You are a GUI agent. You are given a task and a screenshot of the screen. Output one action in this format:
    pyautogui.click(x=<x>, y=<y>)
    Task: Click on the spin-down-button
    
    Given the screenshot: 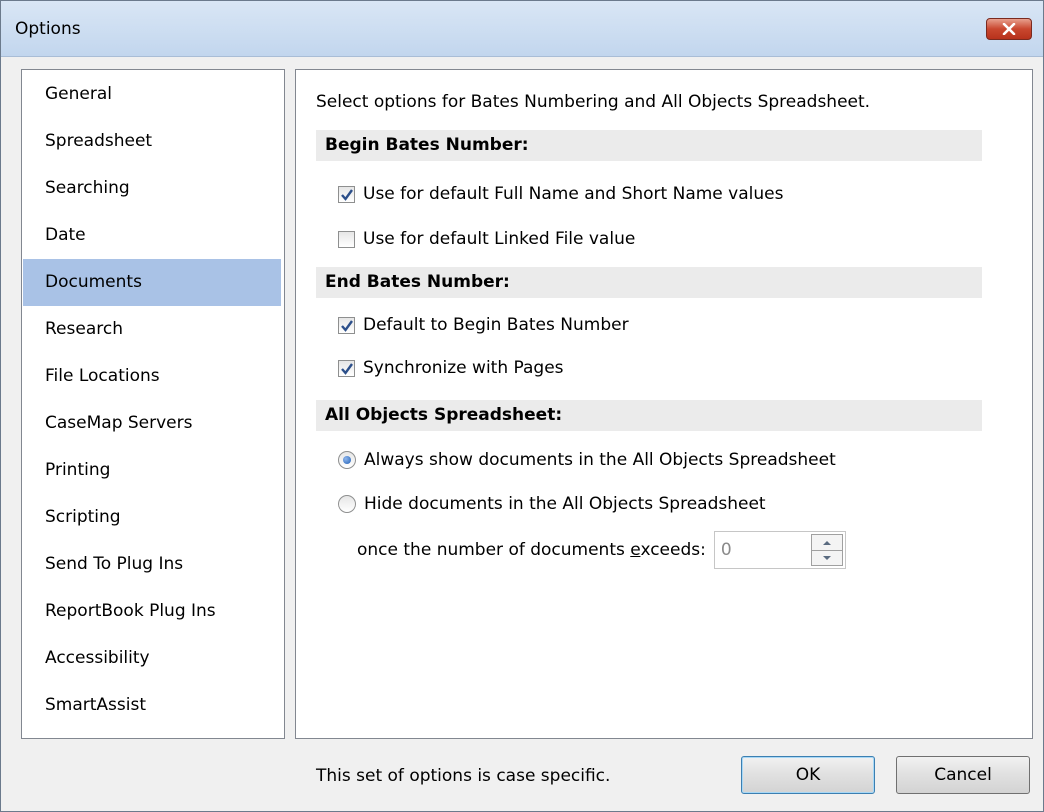 What is the action you would take?
    pyautogui.click(x=826, y=557)
    